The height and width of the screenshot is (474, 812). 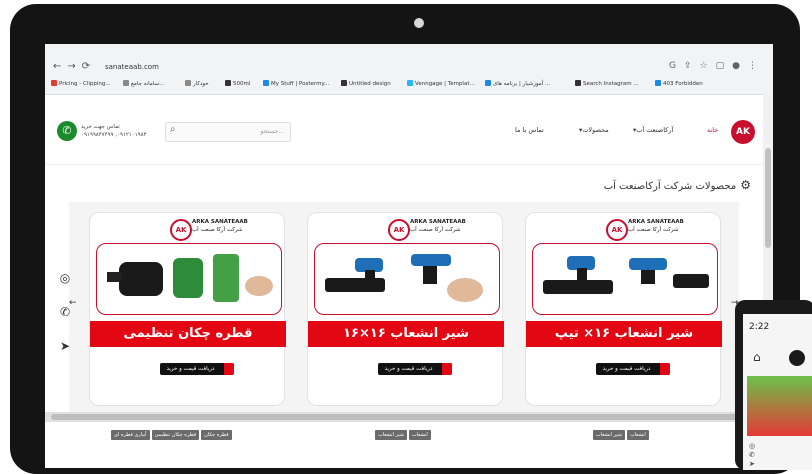 I want to click on section-title: محصولات شرکت آرکاصنعت آب ⚙, so click(x=677, y=185).